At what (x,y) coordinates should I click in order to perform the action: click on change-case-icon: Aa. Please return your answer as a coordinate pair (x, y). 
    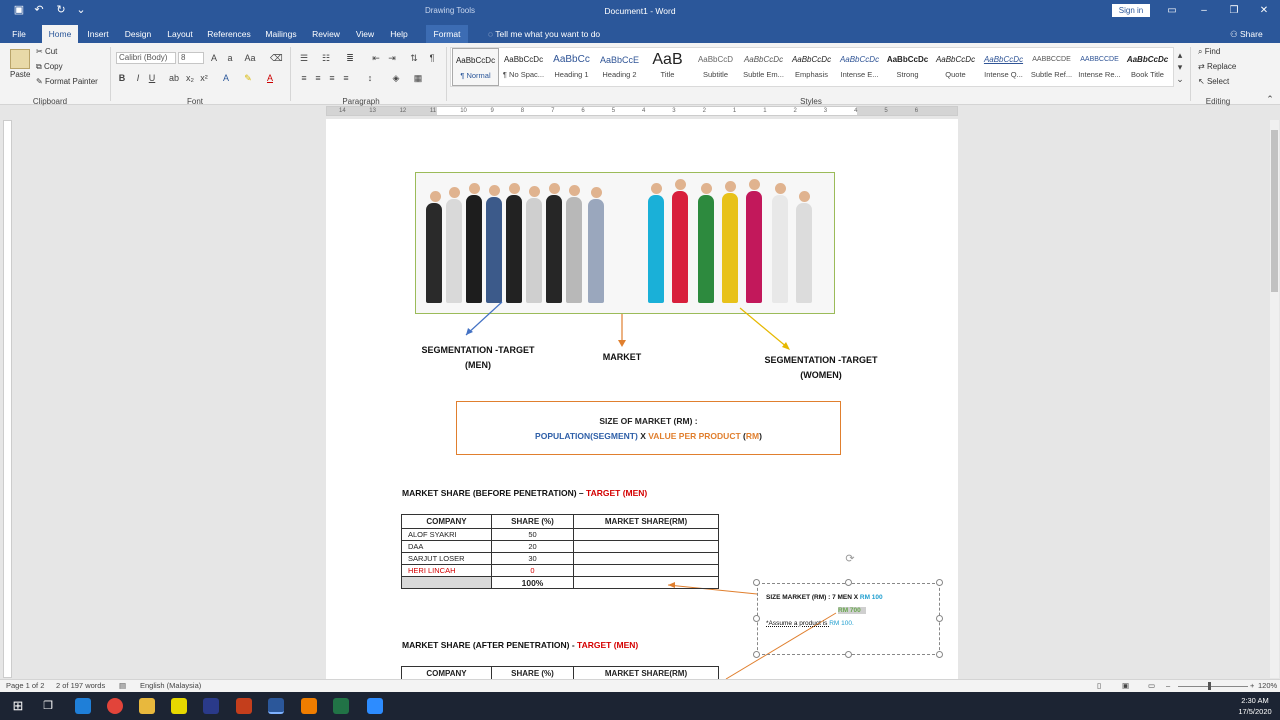
    Looking at the image, I should click on (250, 58).